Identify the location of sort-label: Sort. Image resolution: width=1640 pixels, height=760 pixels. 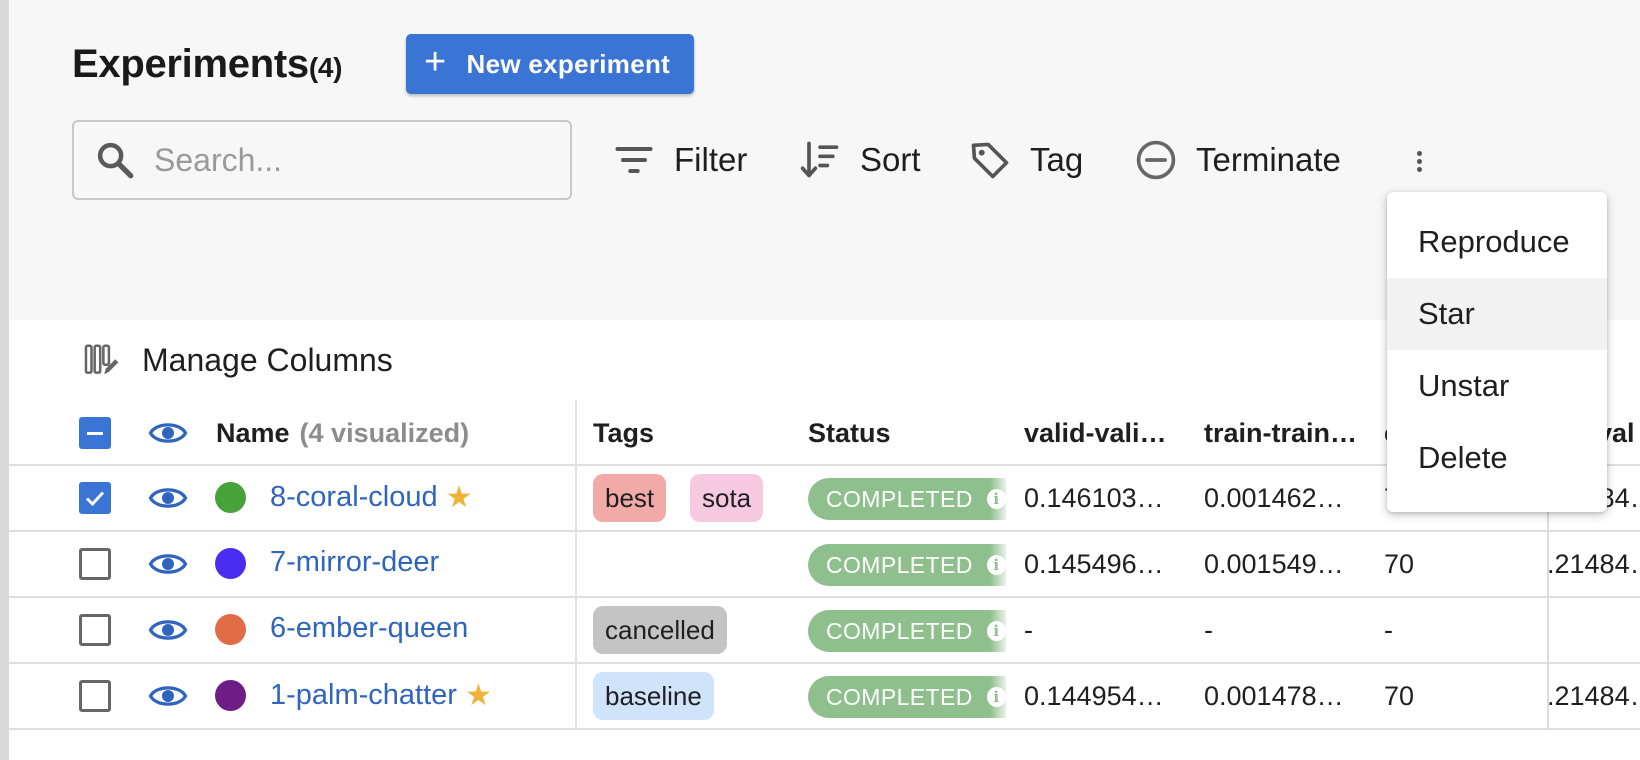
(890, 159).